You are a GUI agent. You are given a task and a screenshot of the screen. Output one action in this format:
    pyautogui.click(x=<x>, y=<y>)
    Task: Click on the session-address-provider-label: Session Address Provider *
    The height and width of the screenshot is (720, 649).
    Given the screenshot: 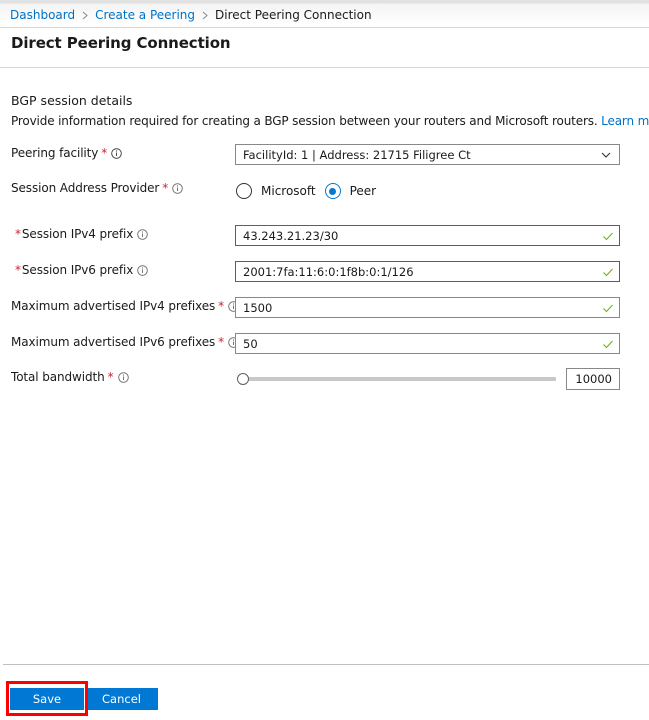 What is the action you would take?
    pyautogui.click(x=97, y=188)
    